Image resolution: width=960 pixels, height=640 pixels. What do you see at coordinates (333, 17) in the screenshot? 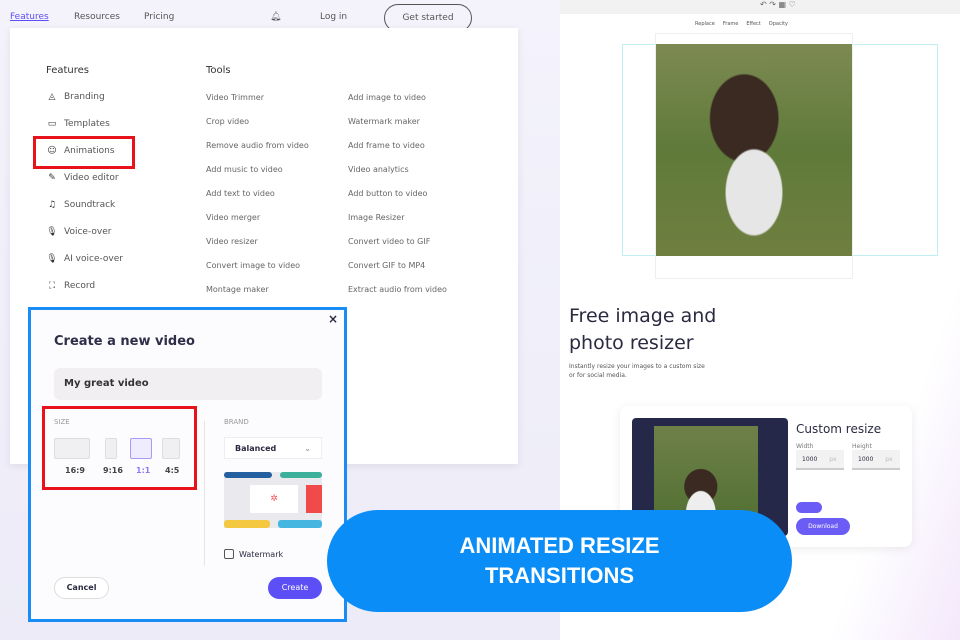
I see `nav-login: Log in` at bounding box center [333, 17].